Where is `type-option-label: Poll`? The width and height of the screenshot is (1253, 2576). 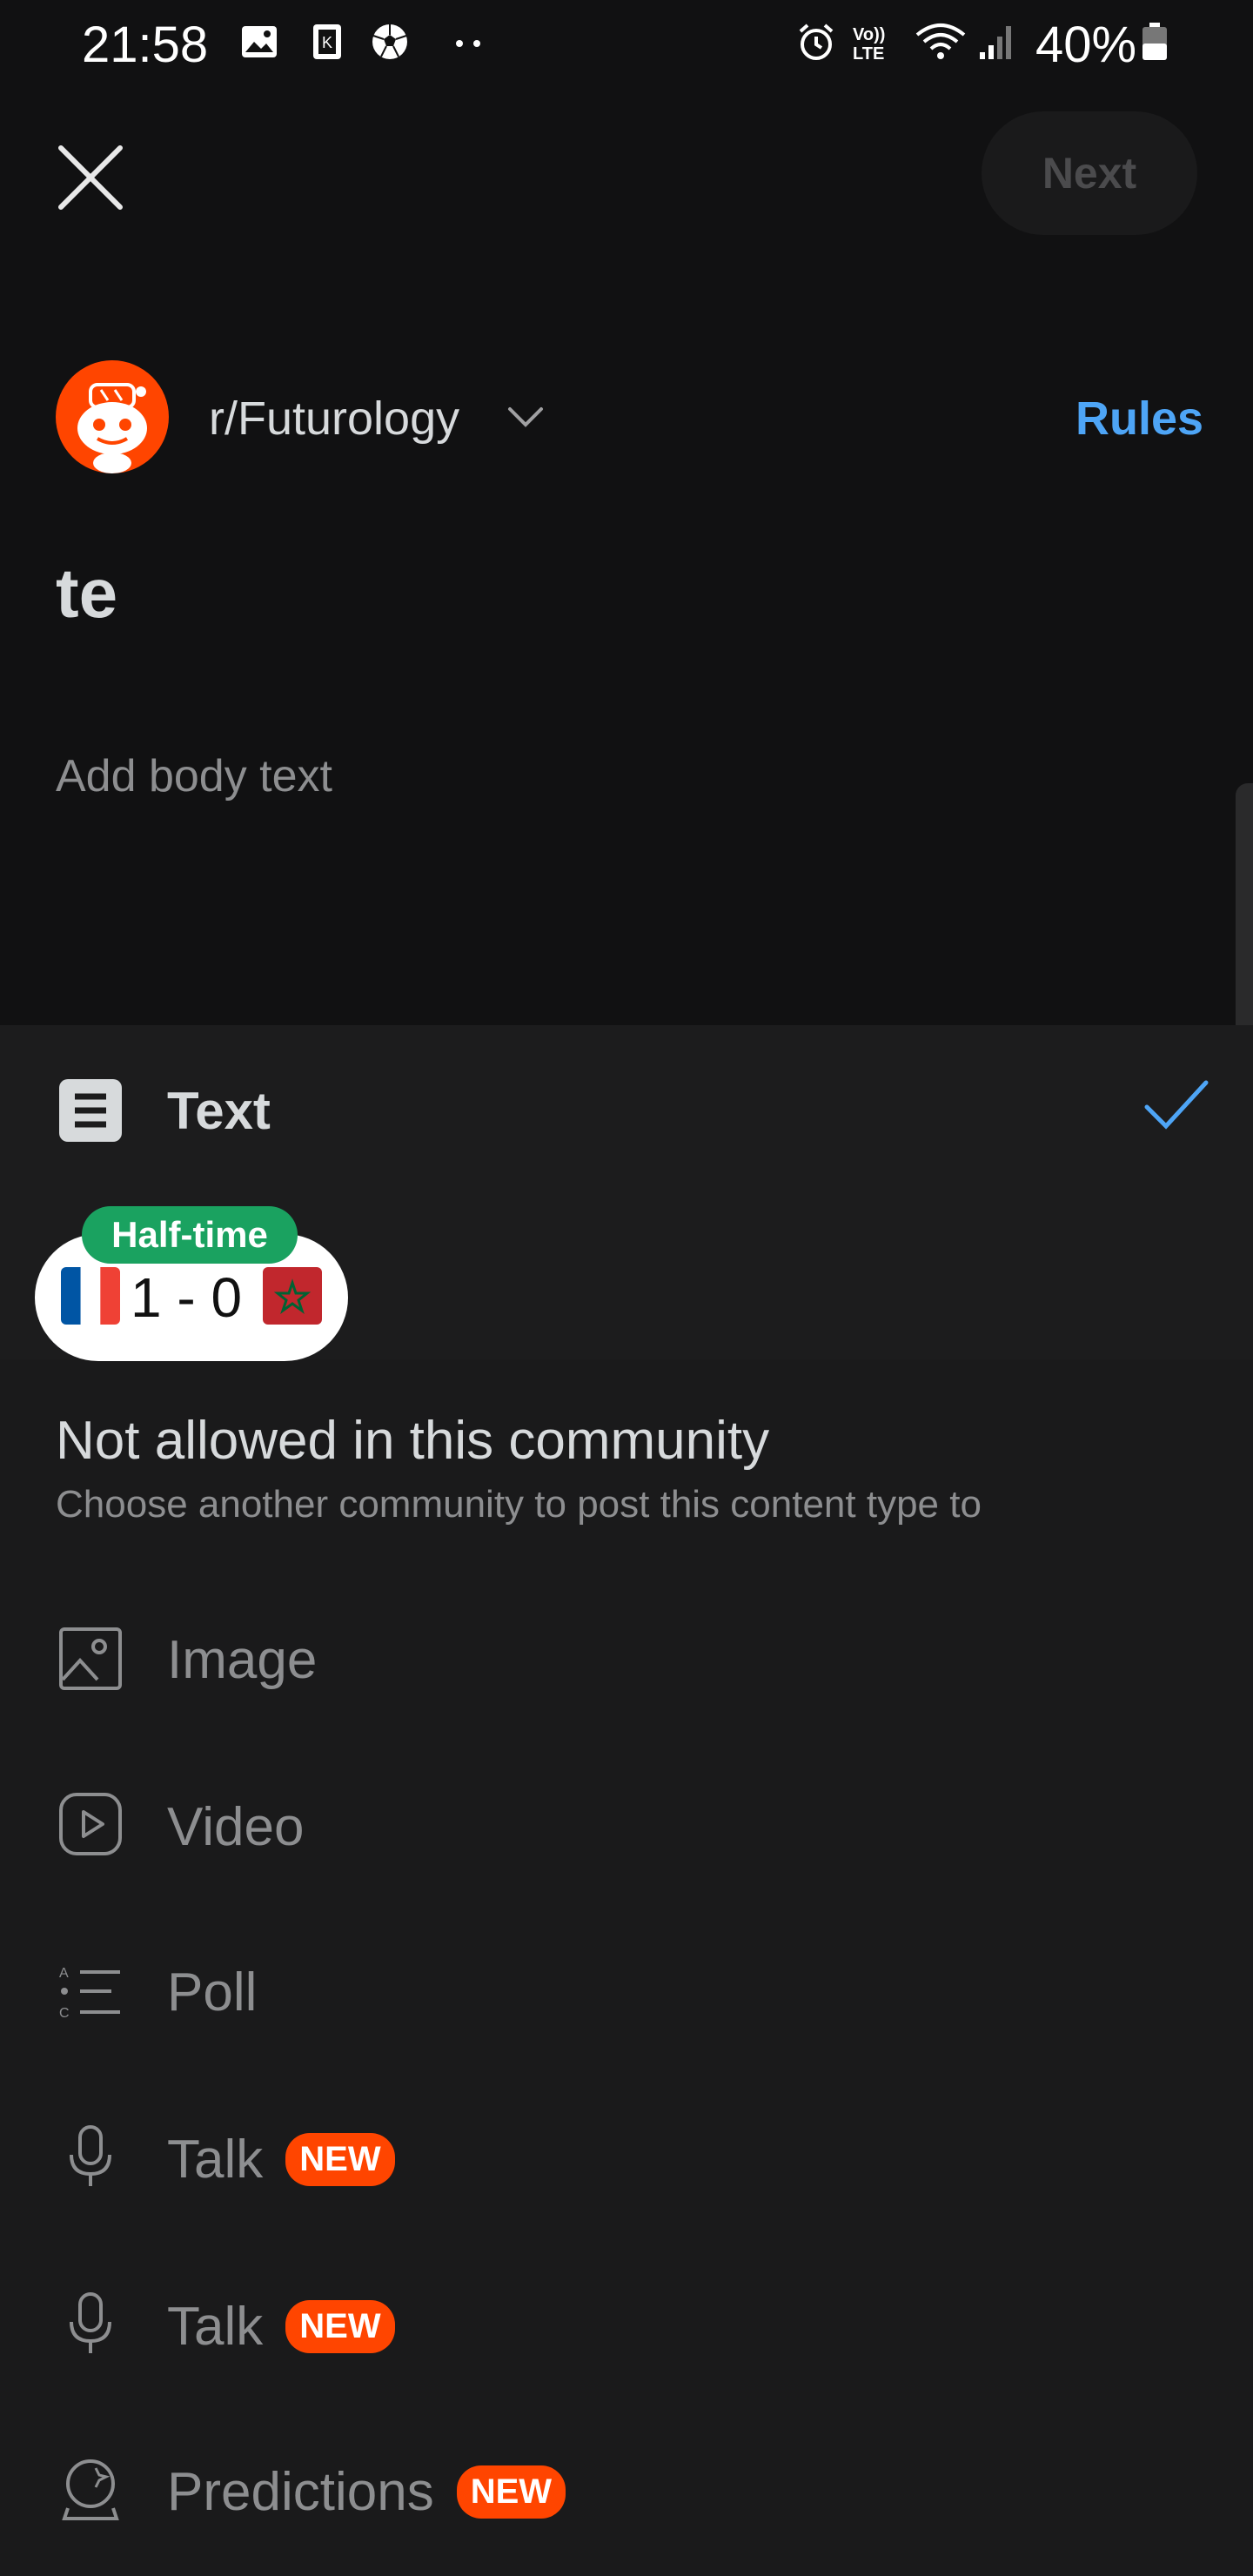
type-option-label: Poll is located at coordinates (212, 1992).